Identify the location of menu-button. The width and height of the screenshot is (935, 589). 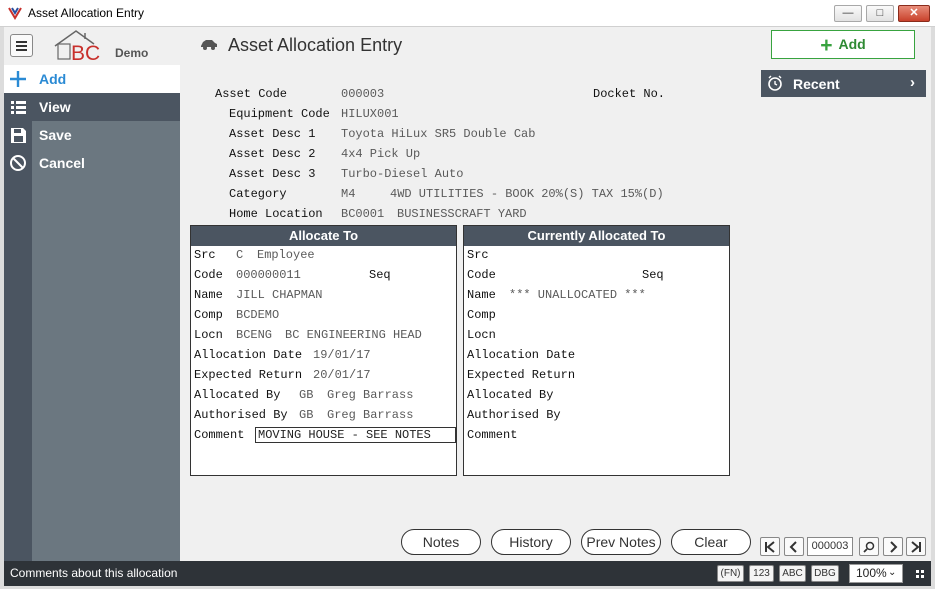
(21, 45).